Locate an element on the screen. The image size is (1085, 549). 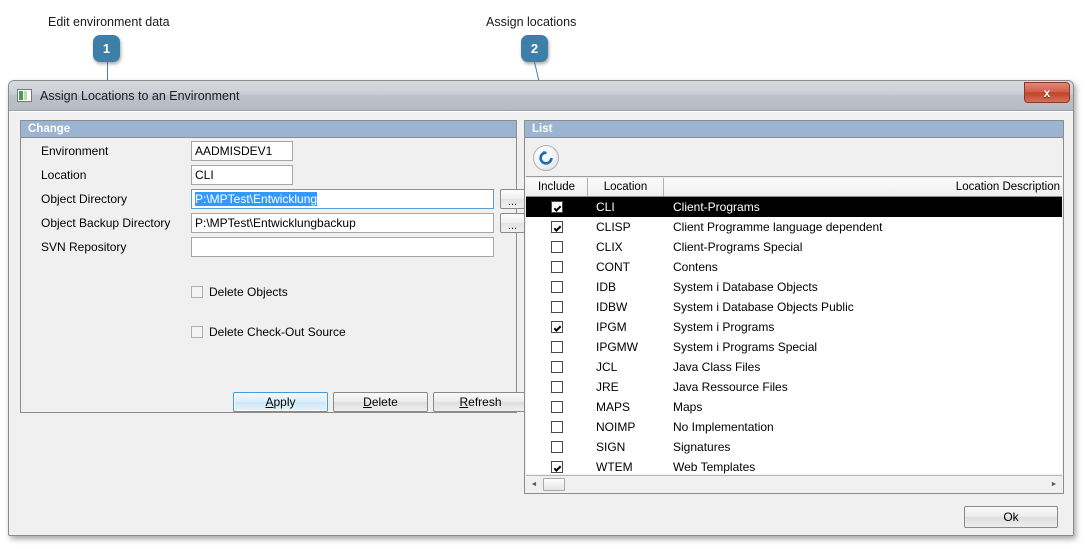
apply-button: Apply is located at coordinates (280, 402).